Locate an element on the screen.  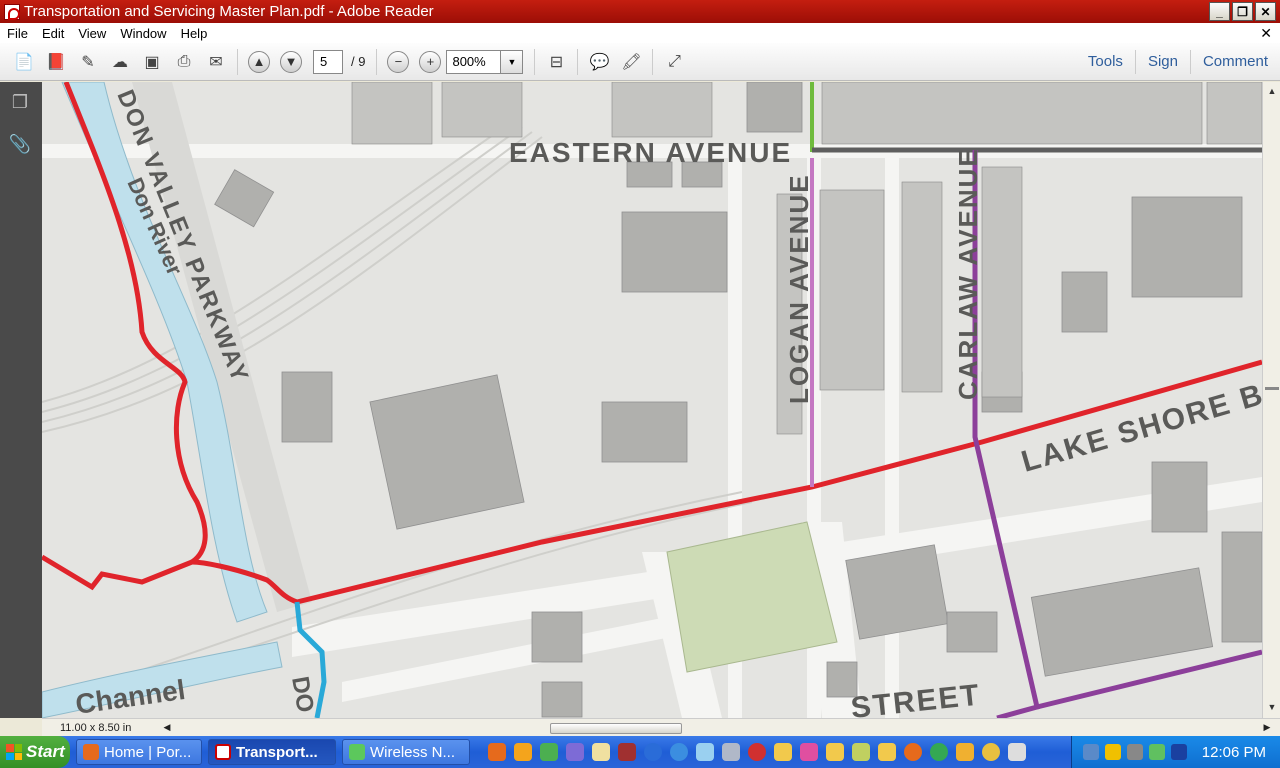
save-icon: ▣ is located at coordinates (152, 62).